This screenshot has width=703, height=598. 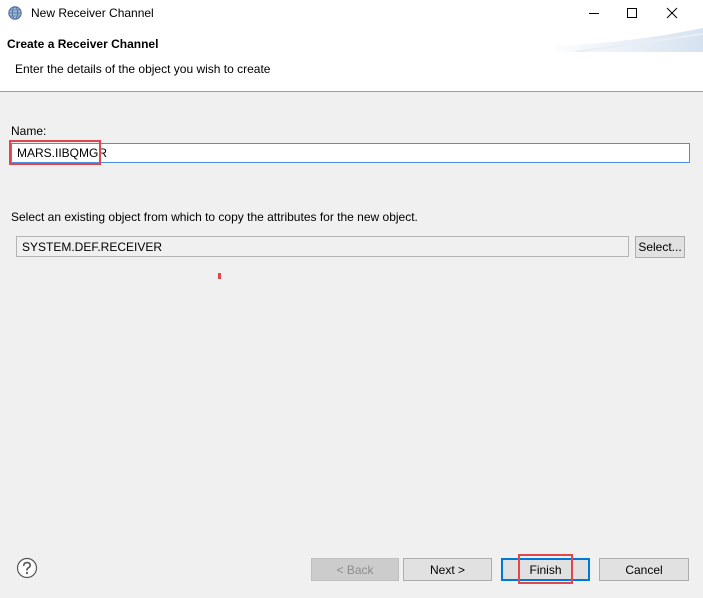 I want to click on minimize-button, so click(x=594, y=13).